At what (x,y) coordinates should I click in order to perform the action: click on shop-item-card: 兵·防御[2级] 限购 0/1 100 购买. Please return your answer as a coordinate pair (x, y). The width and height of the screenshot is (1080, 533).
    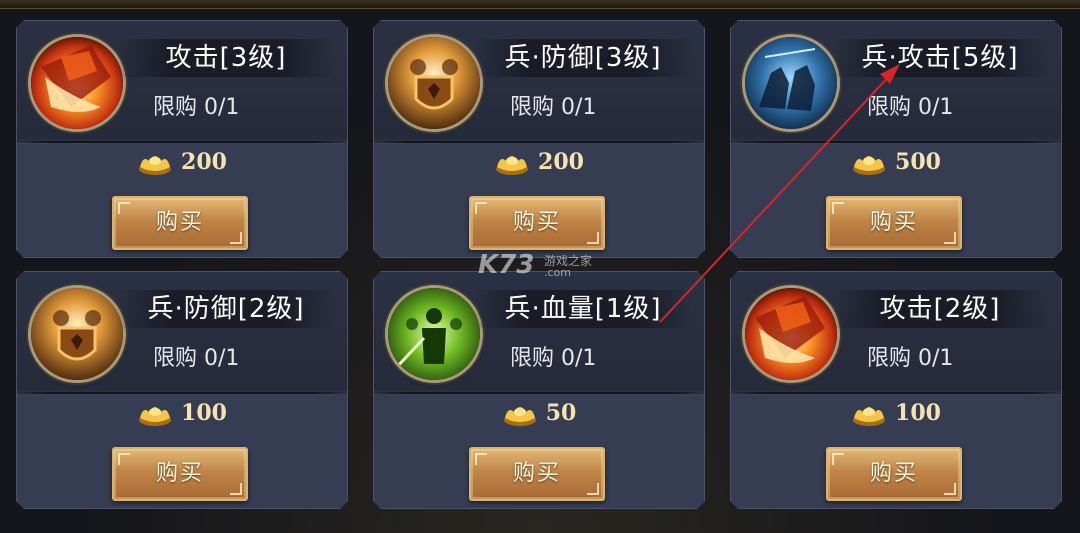
    Looking at the image, I should click on (182, 390).